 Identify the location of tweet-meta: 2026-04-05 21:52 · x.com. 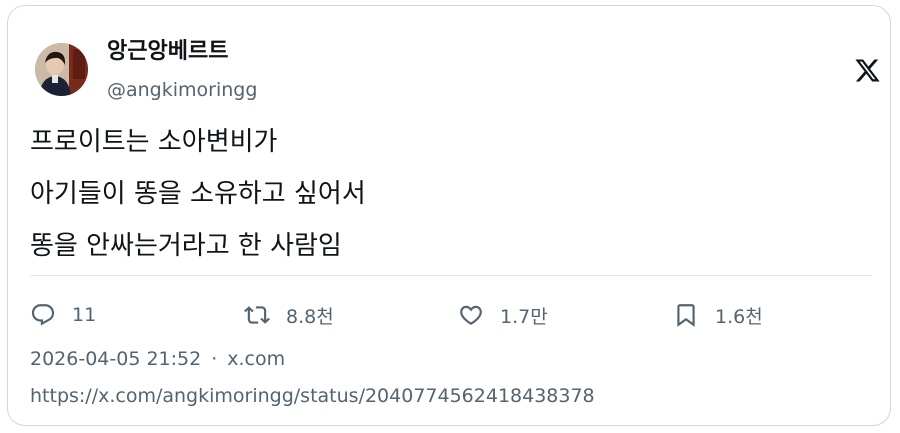
(157, 359).